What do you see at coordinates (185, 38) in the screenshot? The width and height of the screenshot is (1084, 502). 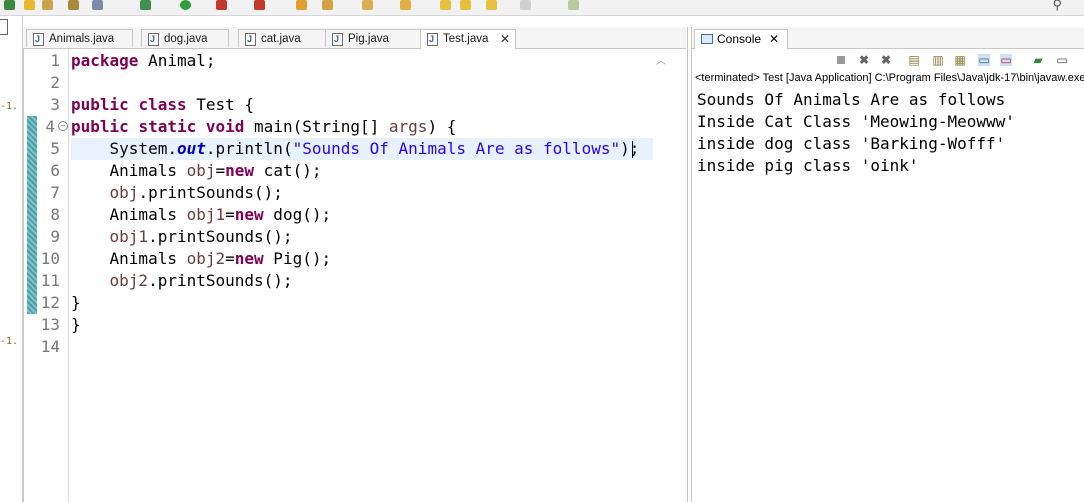 I see `tab-dog-java: dog.java` at bounding box center [185, 38].